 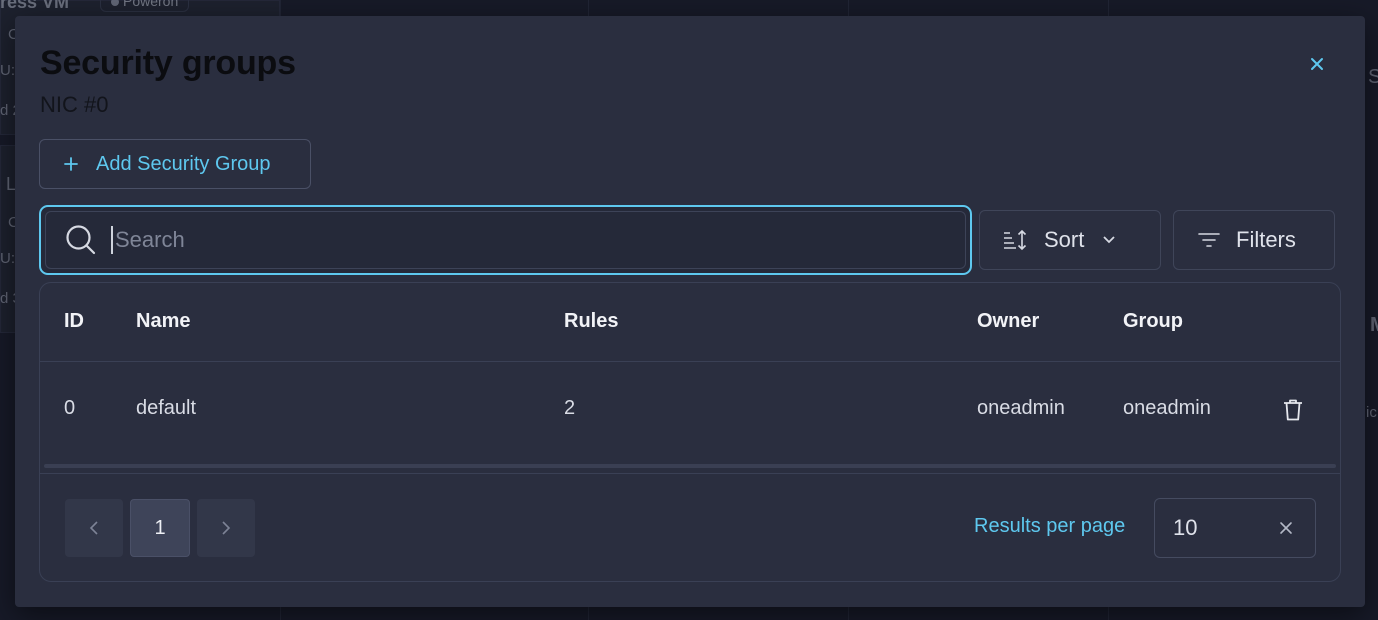 I want to click on add-security-group-button: Add Security Group, so click(x=175, y=164).